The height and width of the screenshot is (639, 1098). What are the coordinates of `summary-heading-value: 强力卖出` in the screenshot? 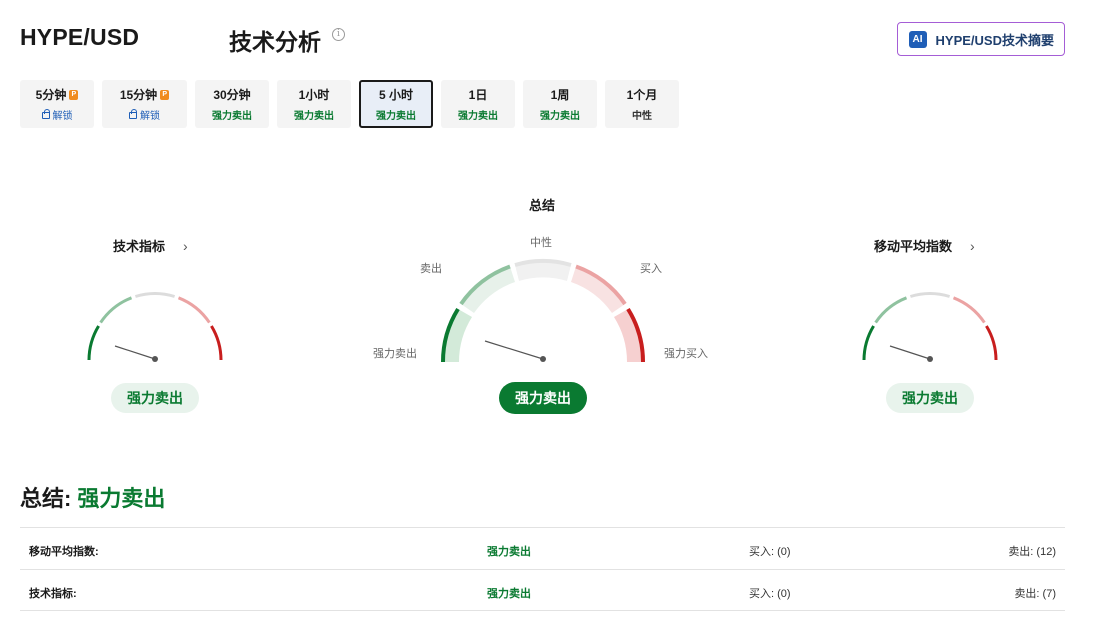 It's located at (121, 498).